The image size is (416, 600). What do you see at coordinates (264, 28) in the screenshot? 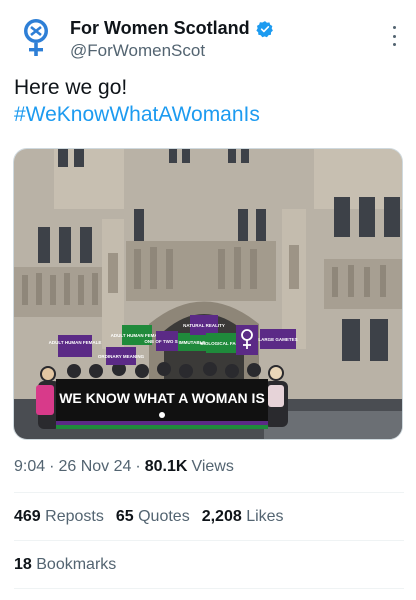
I see `verified-badge-icon` at bounding box center [264, 28].